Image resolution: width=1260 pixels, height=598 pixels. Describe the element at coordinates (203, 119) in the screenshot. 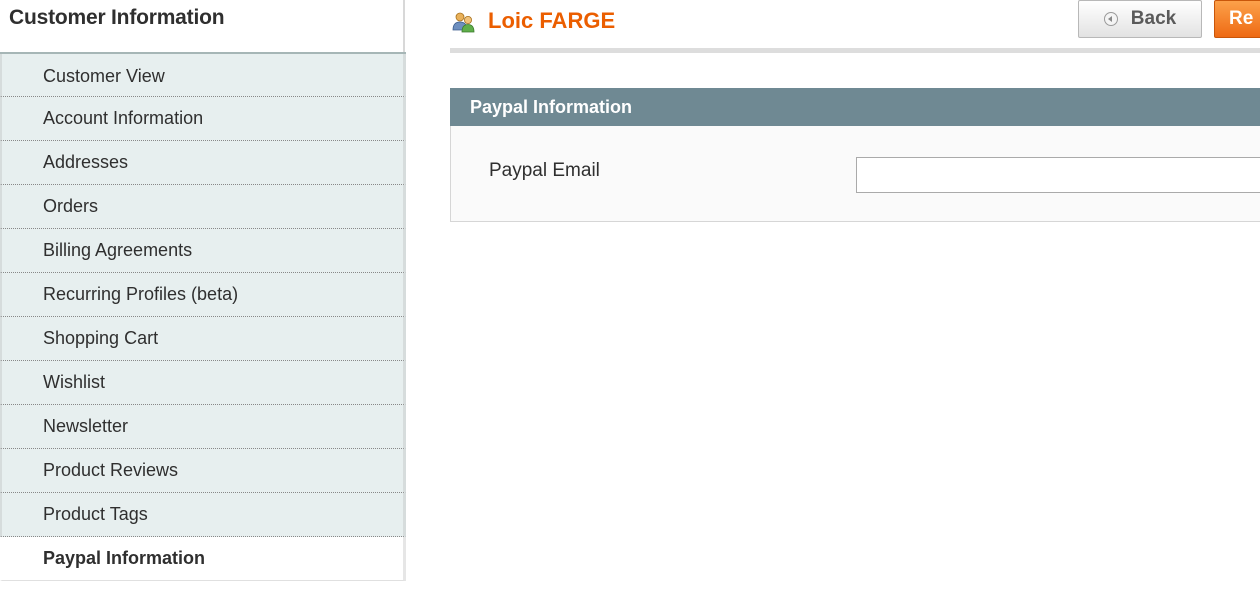

I see `tab-account-information: Account Information` at that location.